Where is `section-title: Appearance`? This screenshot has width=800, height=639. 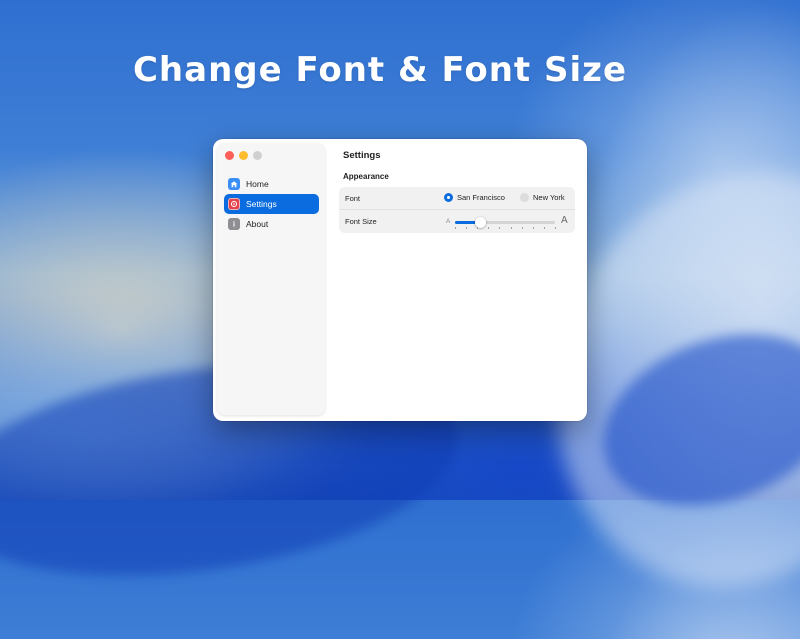 section-title: Appearance is located at coordinates (366, 176).